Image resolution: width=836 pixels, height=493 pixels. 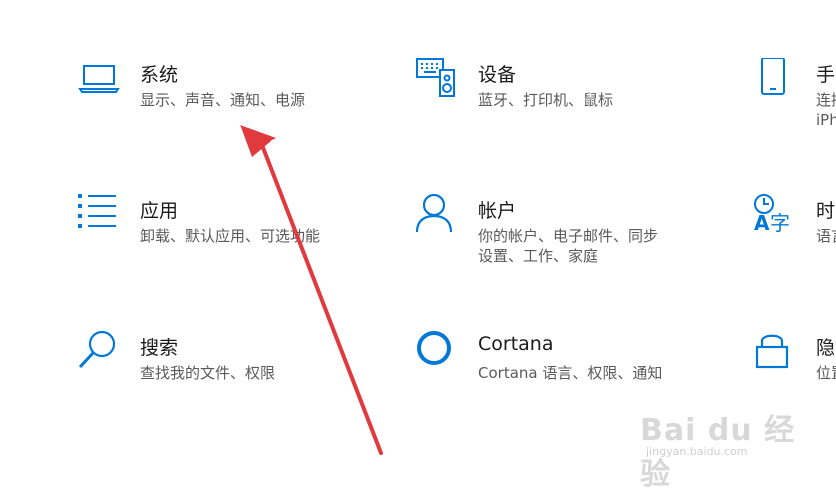 I want to click on svg-text: 字, so click(x=780, y=223).